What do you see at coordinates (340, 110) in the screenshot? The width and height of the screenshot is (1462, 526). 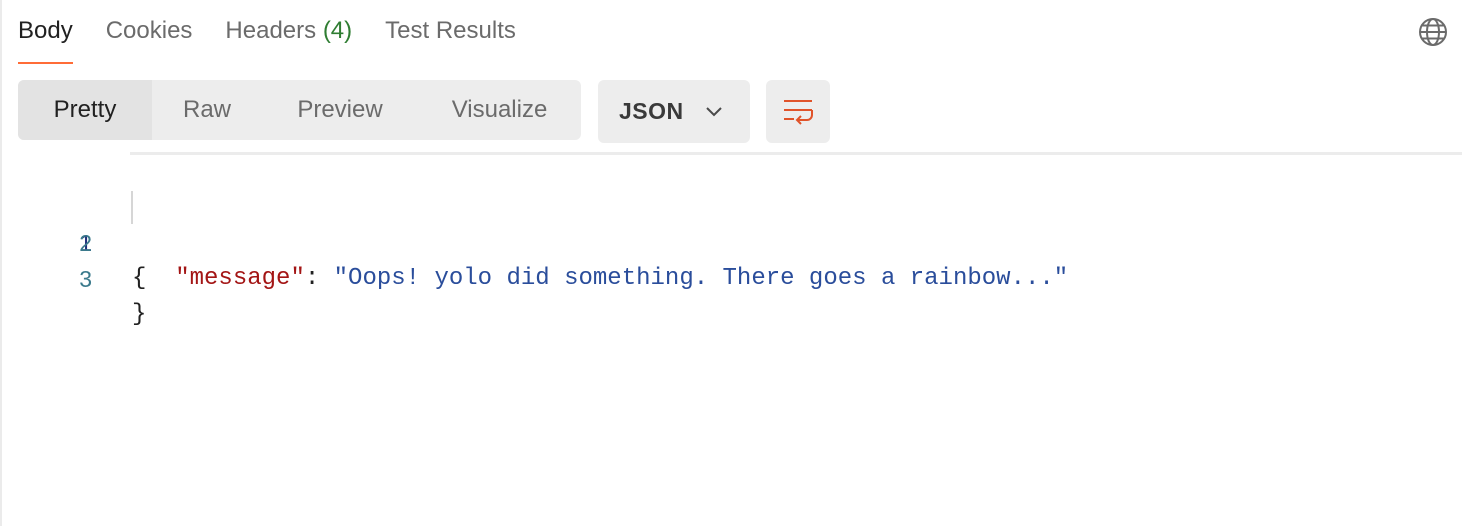 I see `view-mode-preview: Preview` at bounding box center [340, 110].